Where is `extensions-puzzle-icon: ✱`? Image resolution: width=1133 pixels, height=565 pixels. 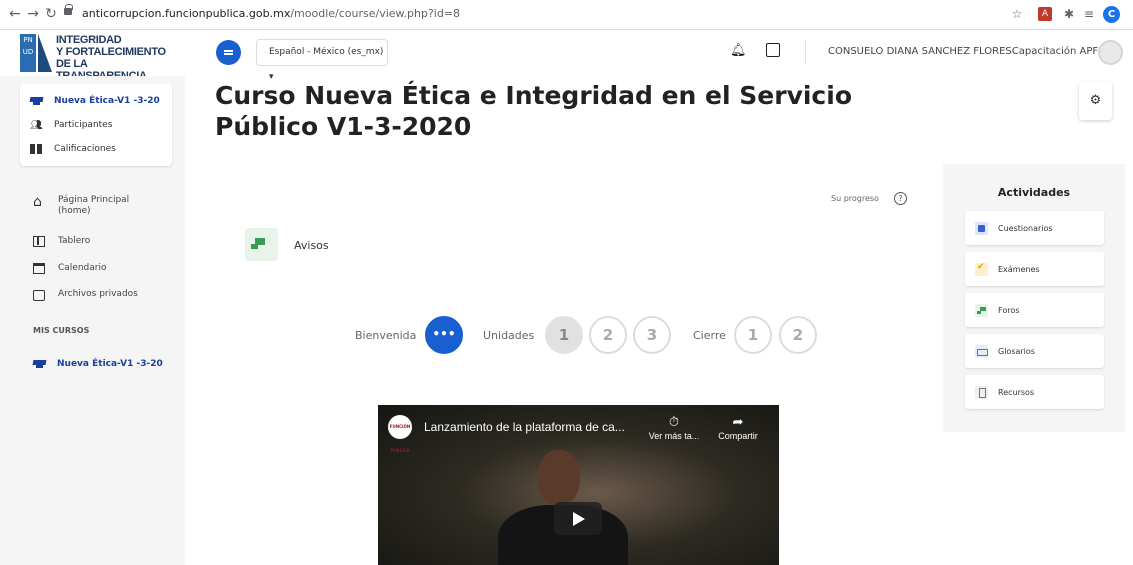
extensions-puzzle-icon: ✱ is located at coordinates (1069, 14).